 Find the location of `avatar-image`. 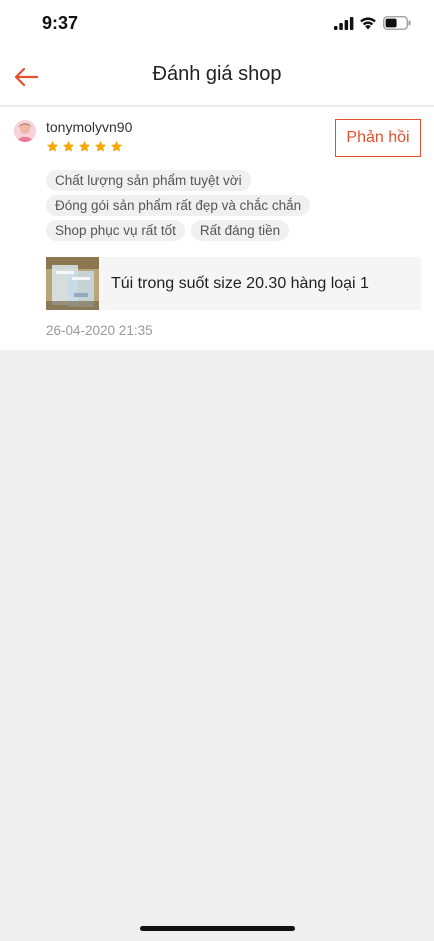

avatar-image is located at coordinates (25, 131).